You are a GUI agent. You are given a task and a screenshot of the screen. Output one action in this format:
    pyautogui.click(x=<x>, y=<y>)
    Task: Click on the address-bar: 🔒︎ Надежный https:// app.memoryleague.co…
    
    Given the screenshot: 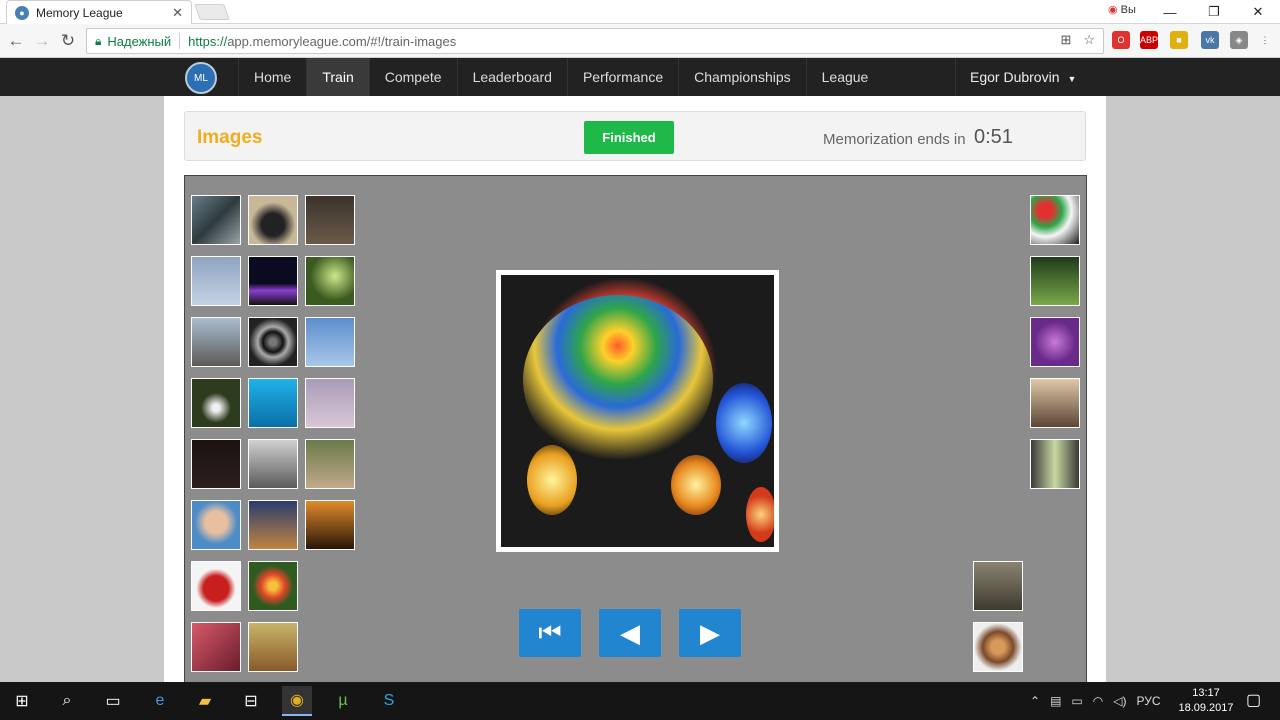 What is the action you would take?
    pyautogui.click(x=595, y=41)
    